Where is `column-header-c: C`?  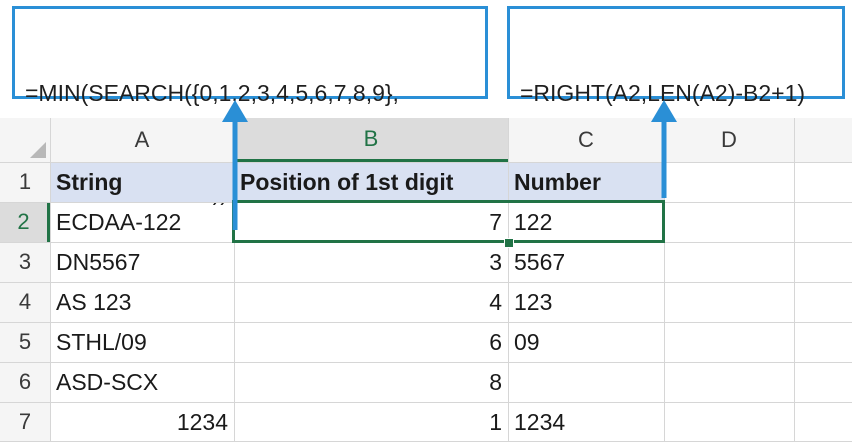 column-header-c: C is located at coordinates (586, 140).